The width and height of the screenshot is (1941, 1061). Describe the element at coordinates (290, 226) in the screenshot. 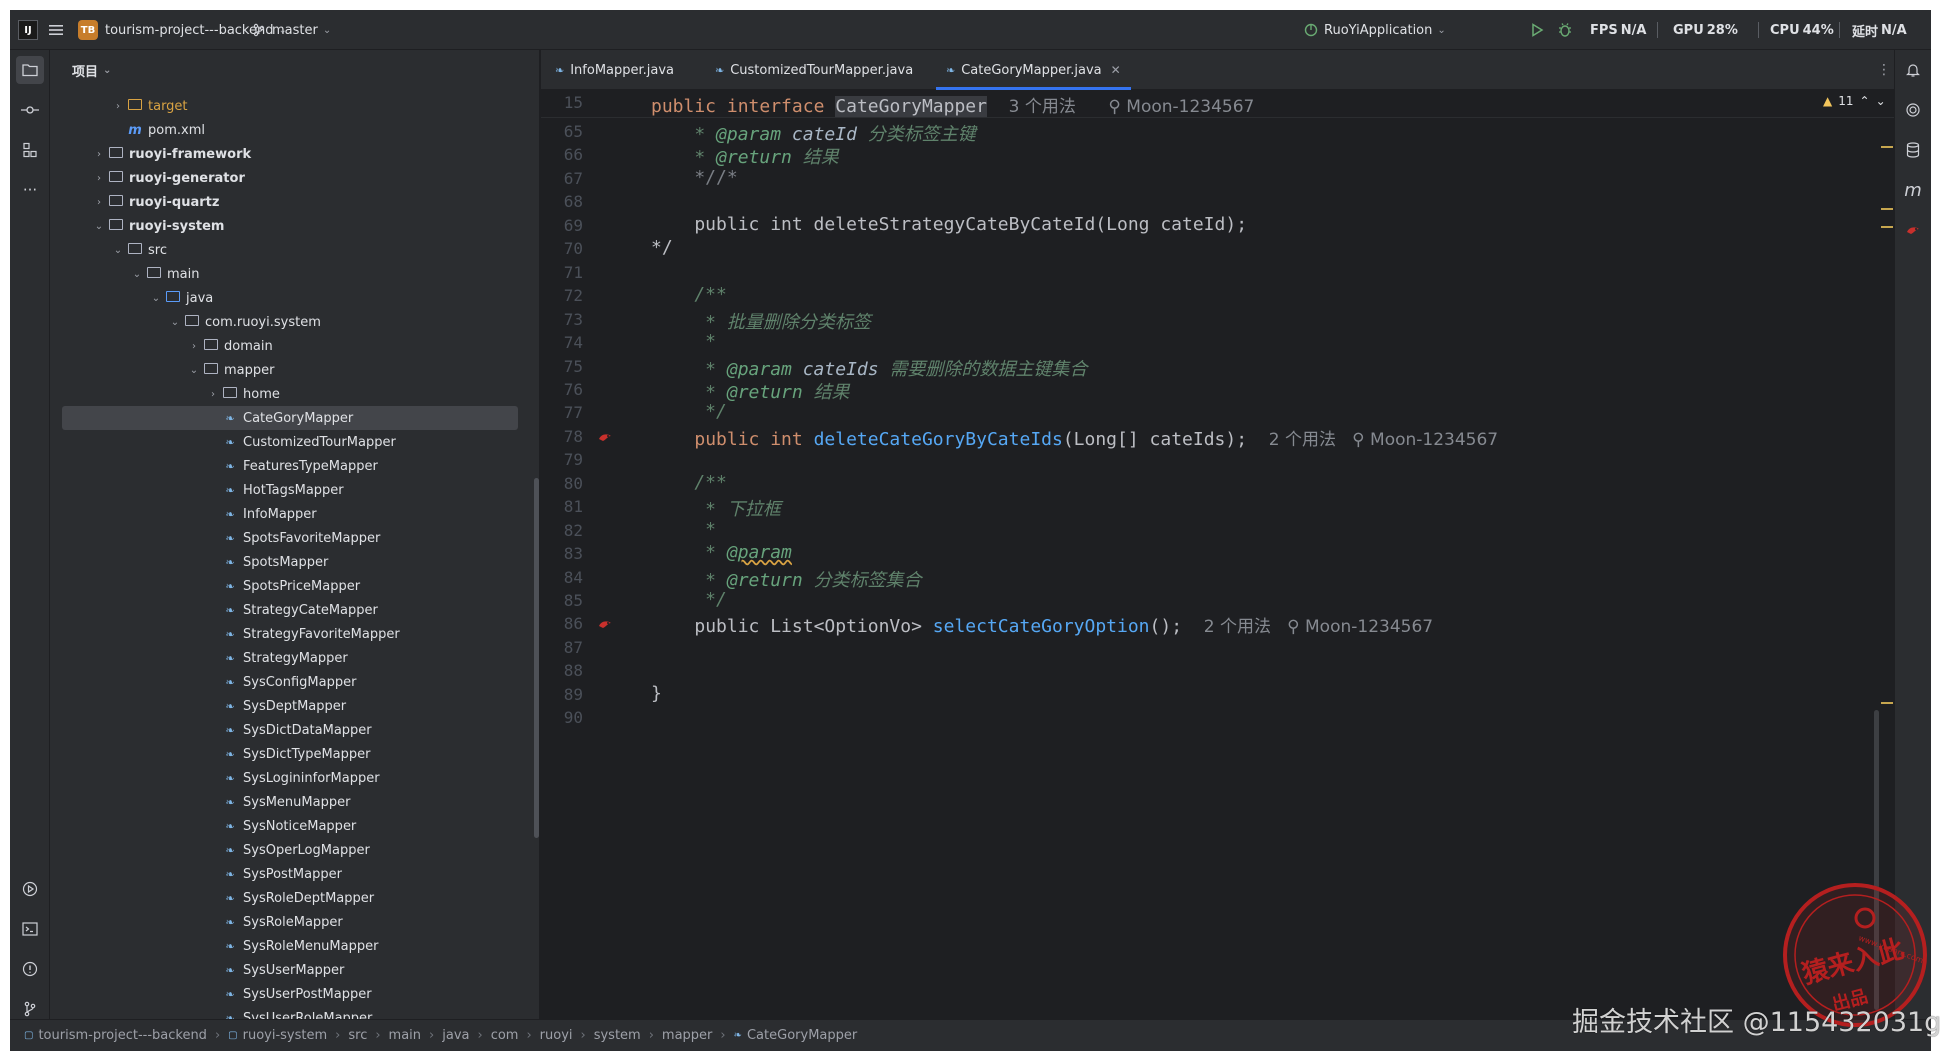

I see `tree-item: ⌄ ruoyi-system` at that location.